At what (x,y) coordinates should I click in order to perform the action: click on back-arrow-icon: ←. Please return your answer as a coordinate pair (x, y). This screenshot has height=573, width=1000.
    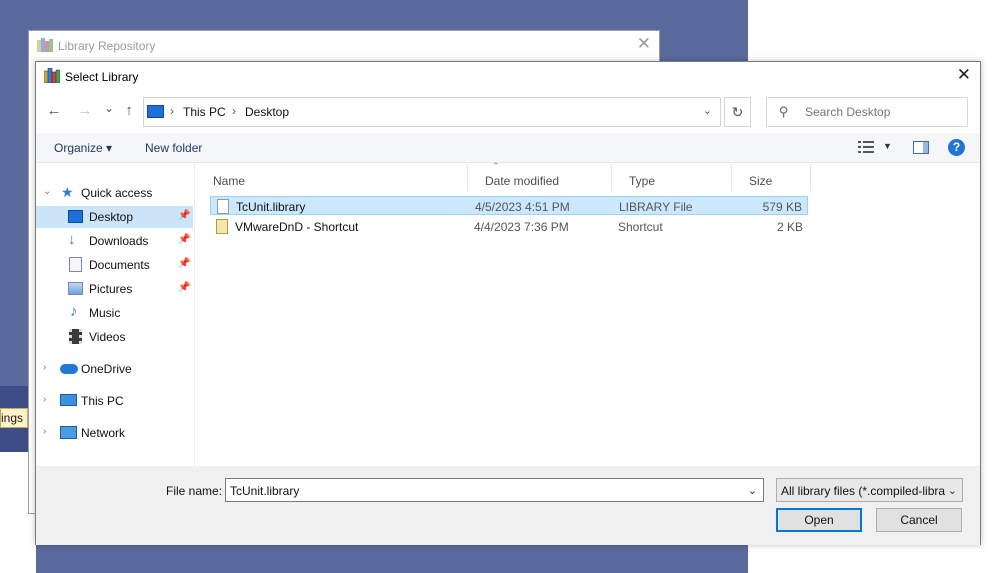
    Looking at the image, I should click on (54, 110).